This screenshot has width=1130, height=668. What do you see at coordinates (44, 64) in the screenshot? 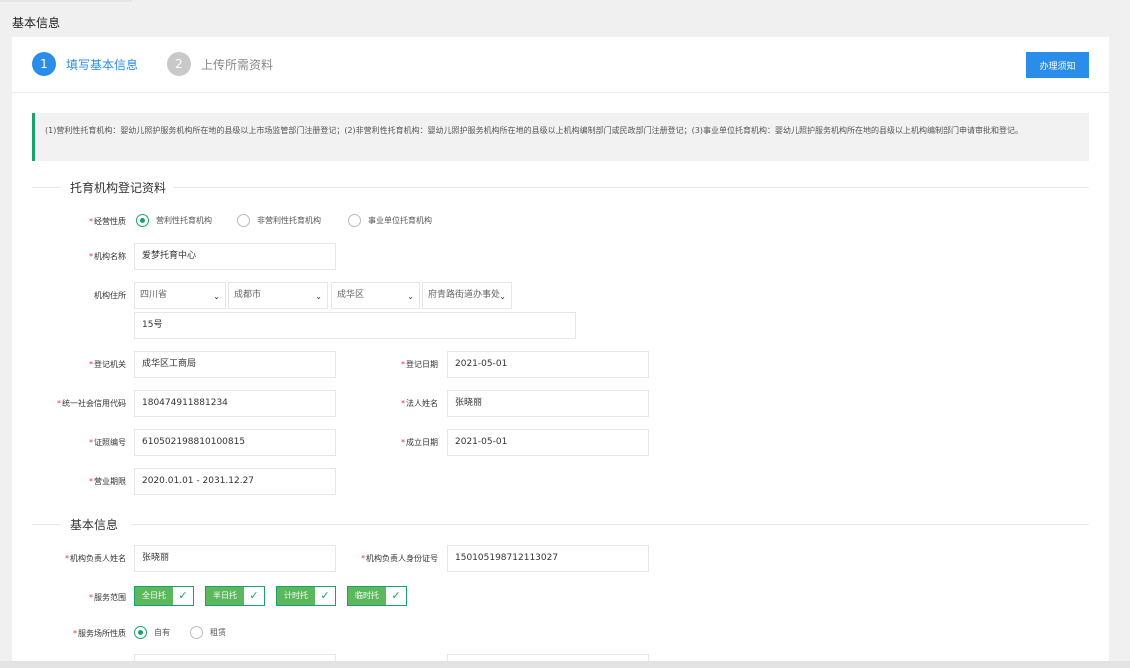
I see `step-1-number: 1` at bounding box center [44, 64].